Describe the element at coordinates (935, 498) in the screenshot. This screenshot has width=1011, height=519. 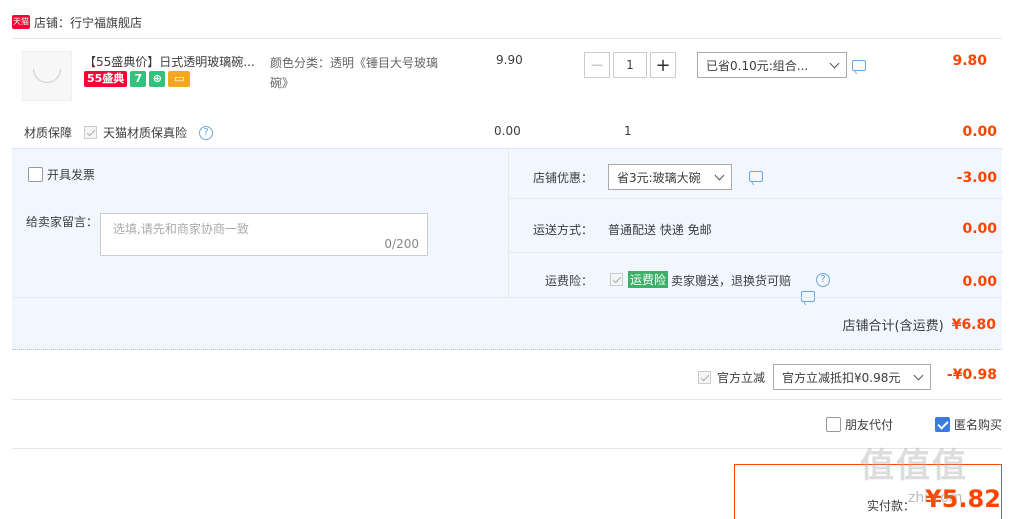
I see `site-watermark-sub: zhi.com` at that location.